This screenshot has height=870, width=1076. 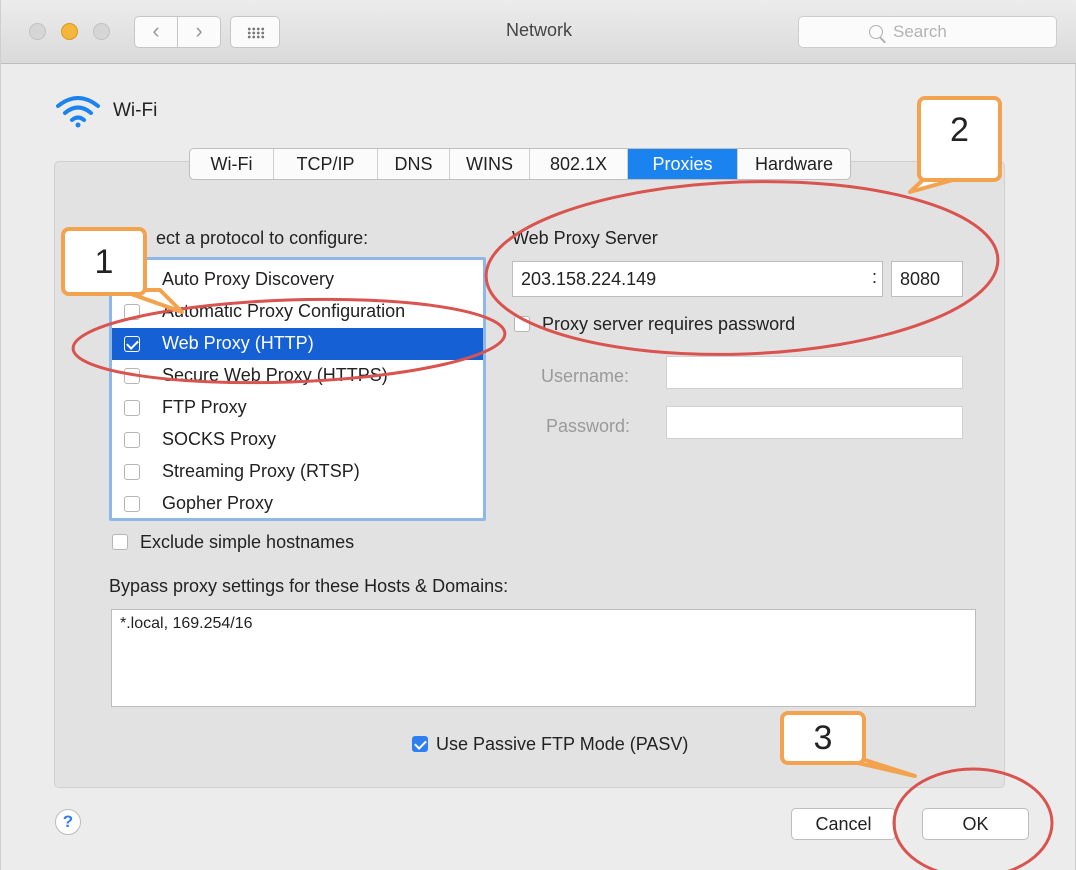 I want to click on wifi-icon, so click(x=78, y=112).